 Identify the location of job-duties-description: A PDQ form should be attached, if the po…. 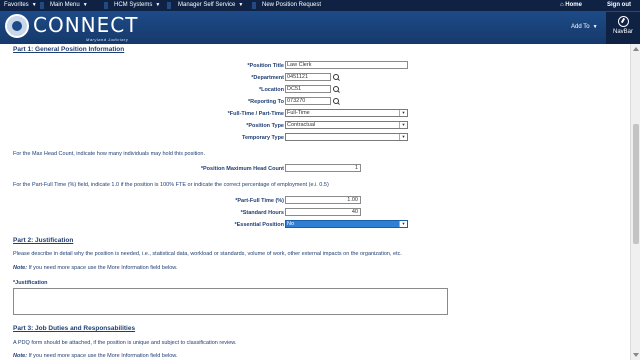
(125, 343).